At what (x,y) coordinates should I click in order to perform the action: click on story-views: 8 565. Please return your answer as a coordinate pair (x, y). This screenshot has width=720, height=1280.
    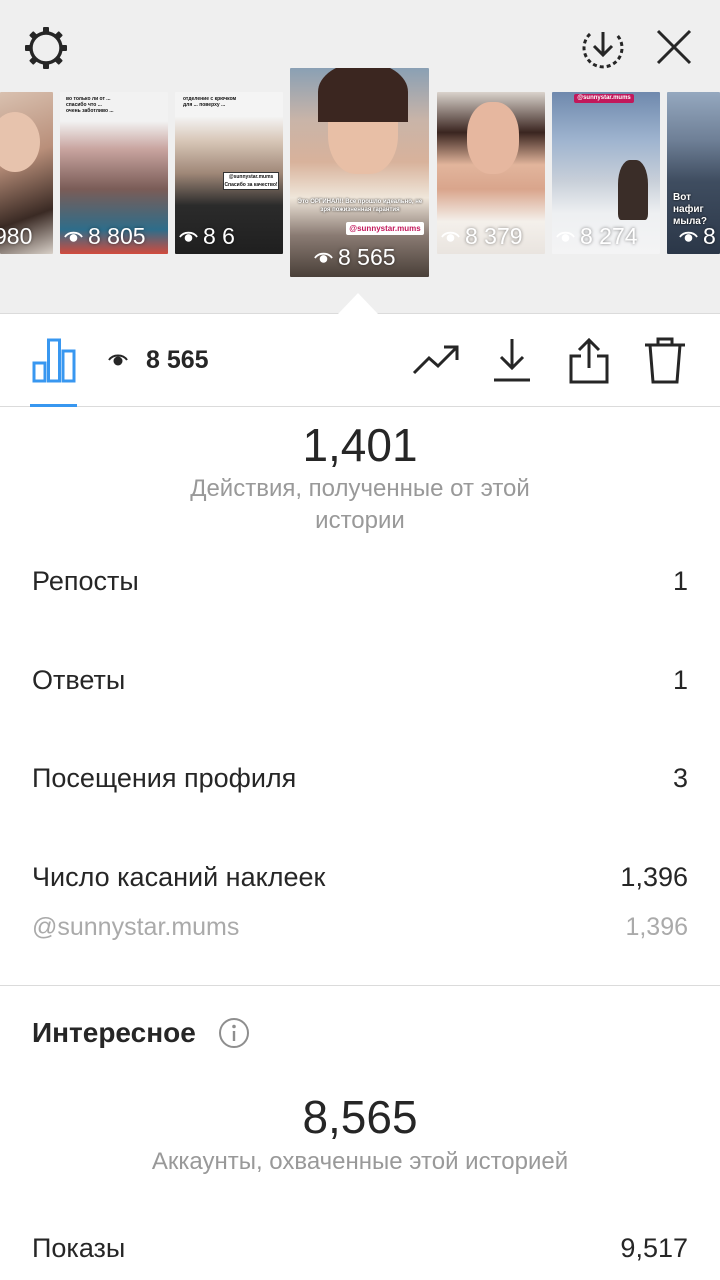
    Looking at the image, I should click on (355, 257).